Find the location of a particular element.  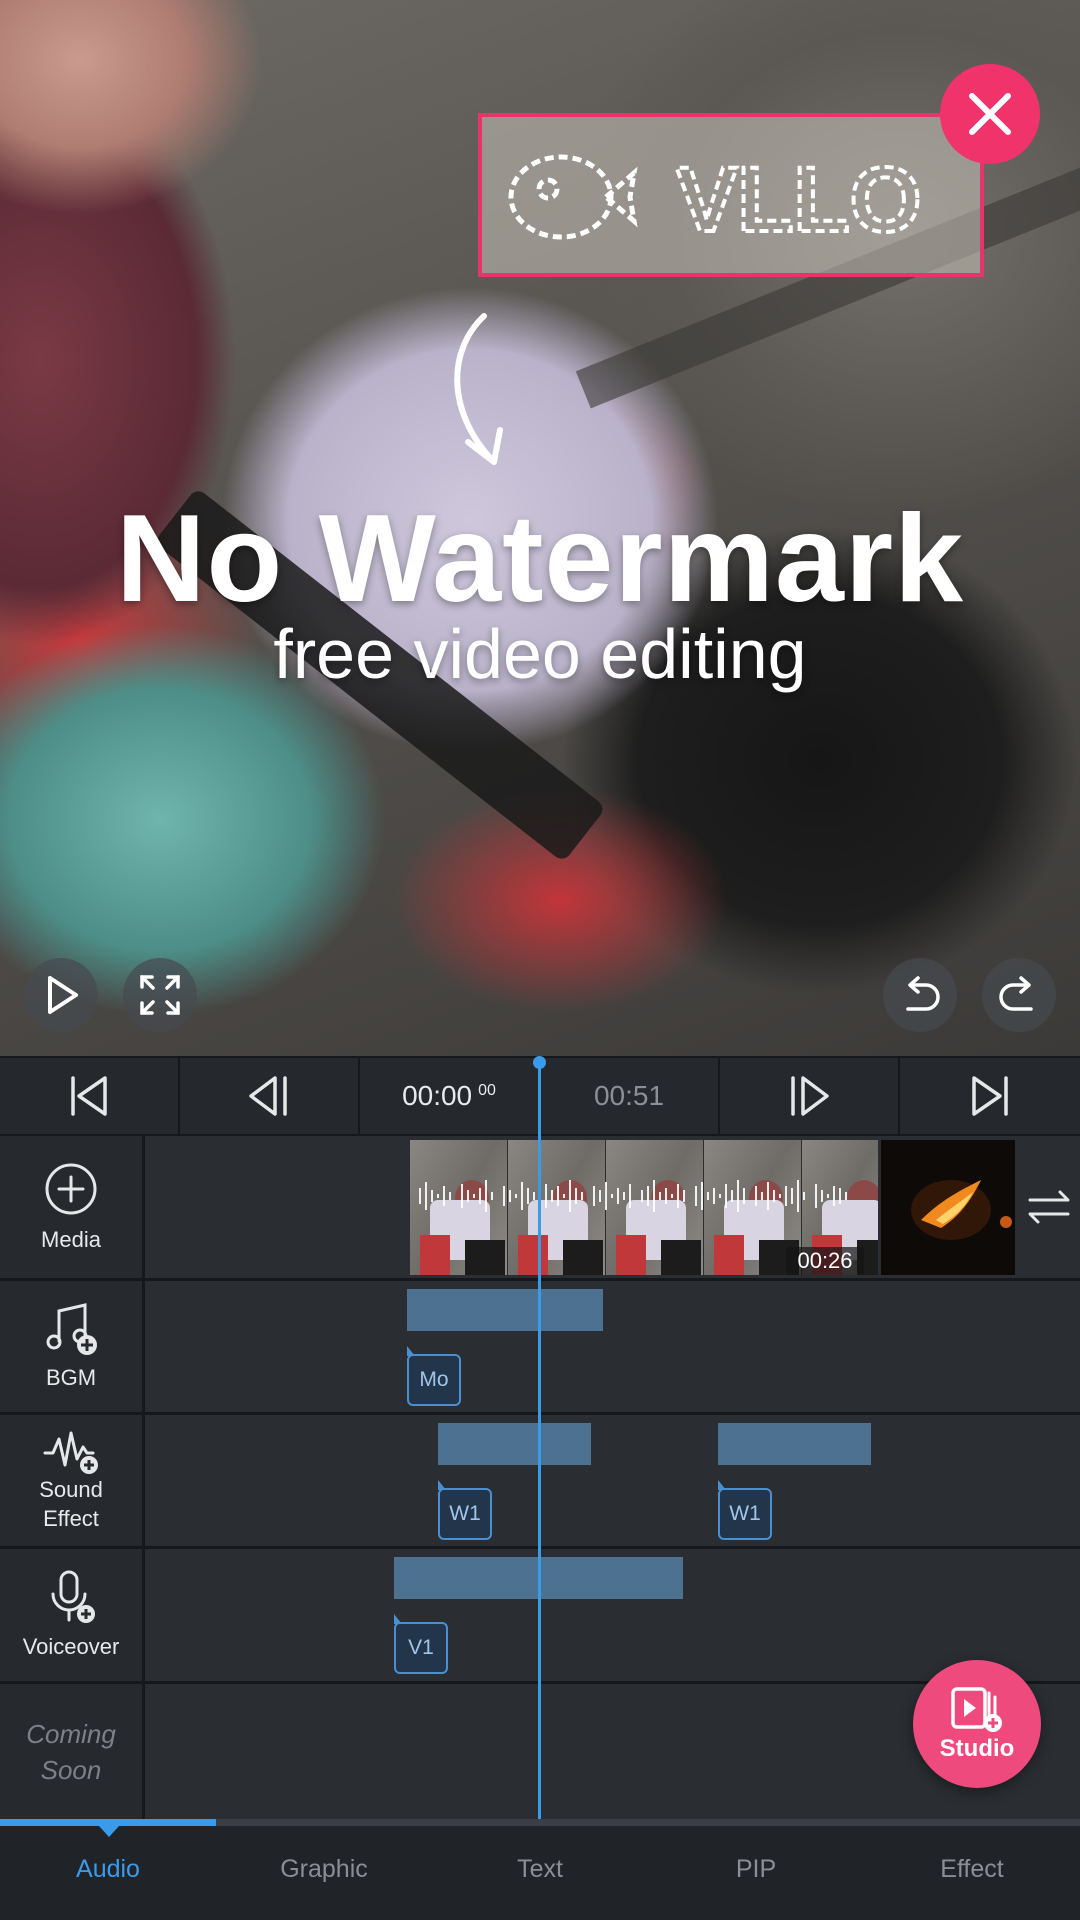

studio-label: Studio is located at coordinates (977, 1748).